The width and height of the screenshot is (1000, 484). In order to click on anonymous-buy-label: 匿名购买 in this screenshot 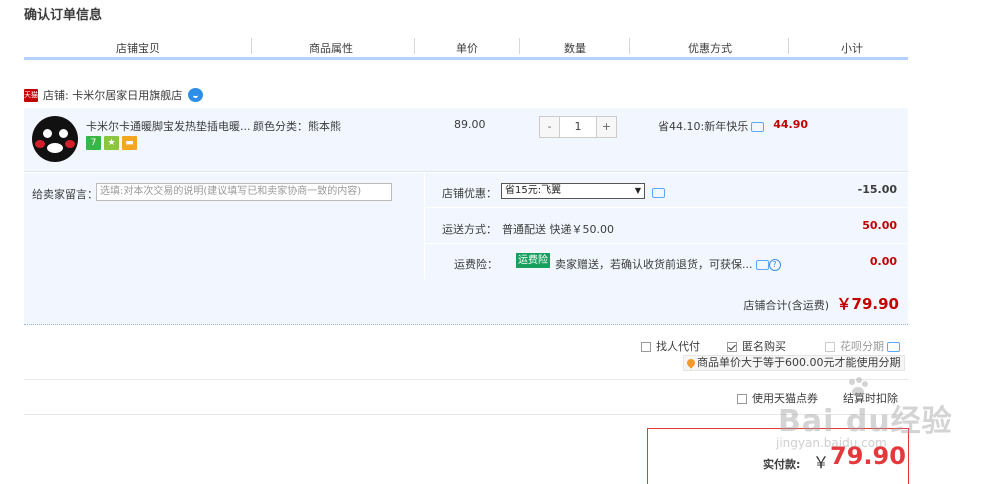, I will do `click(764, 346)`.